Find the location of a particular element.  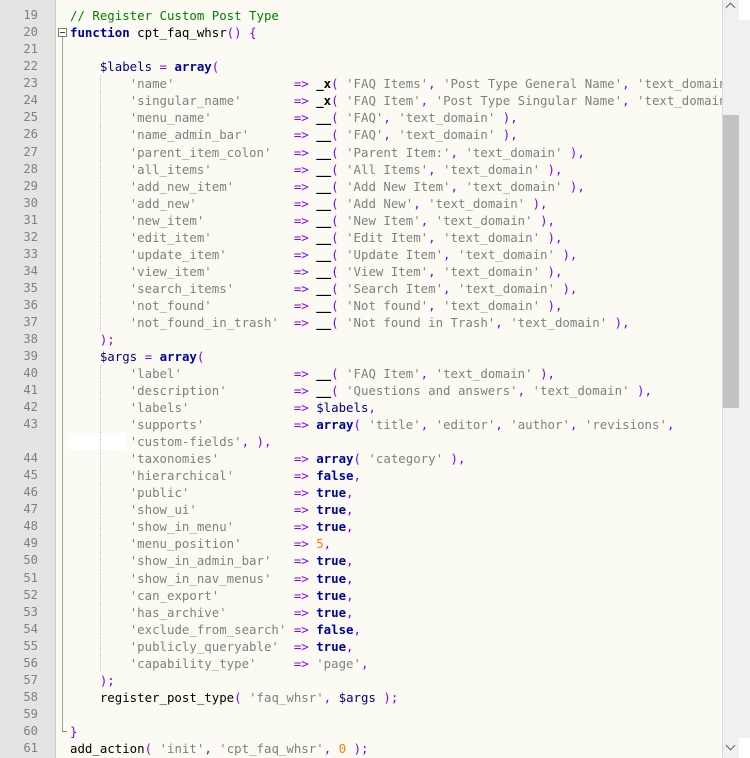

code-line: $labels = array( is located at coordinates (396, 66).